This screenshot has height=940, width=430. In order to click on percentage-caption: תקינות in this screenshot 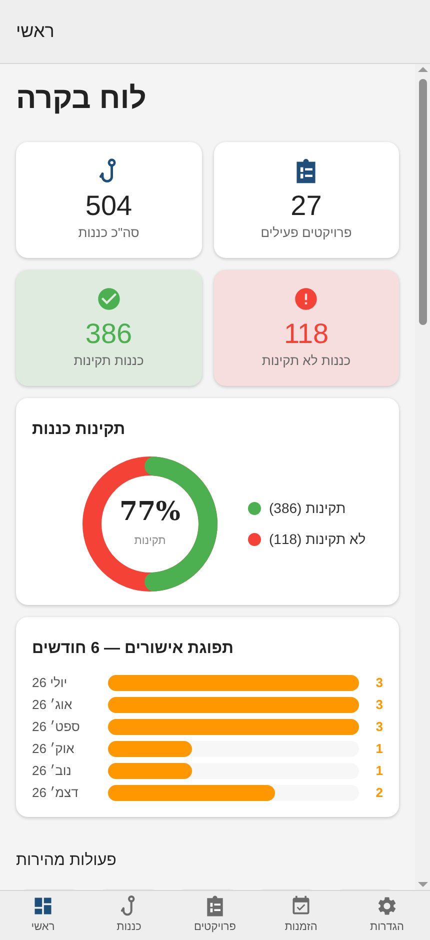, I will do `click(150, 541)`.